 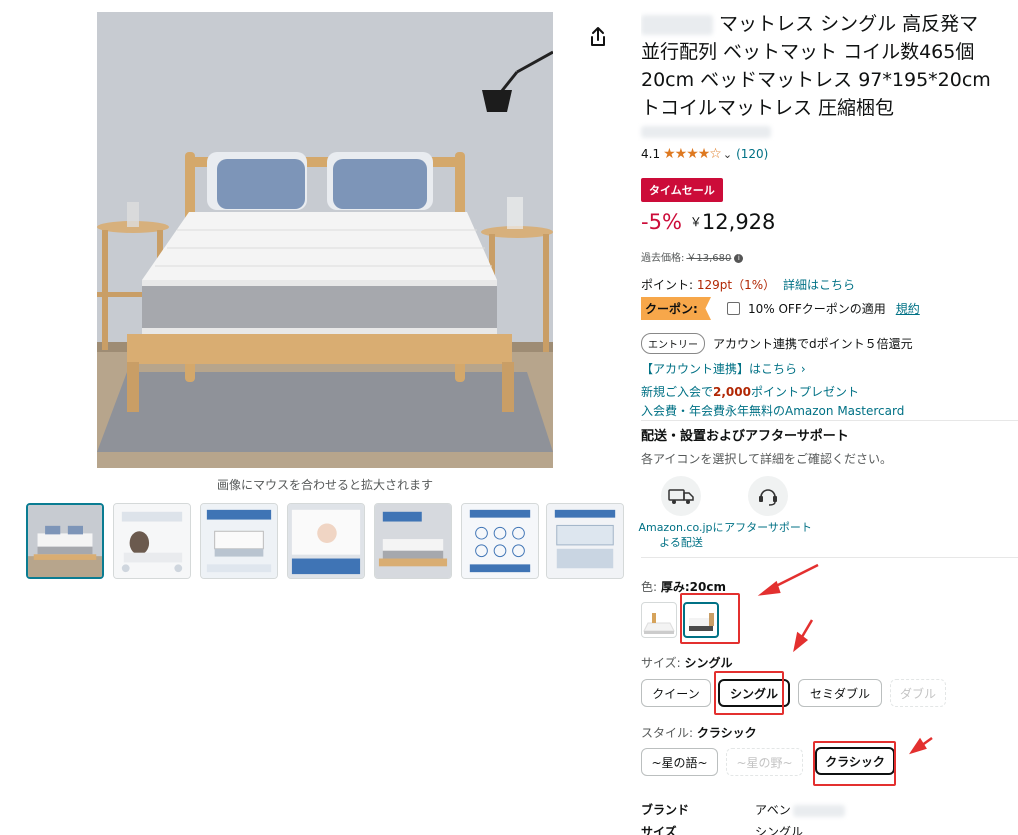 What do you see at coordinates (681, 535) in the screenshot?
I see `delivery-service-label: Amazon.co.jpによる配送` at bounding box center [681, 535].